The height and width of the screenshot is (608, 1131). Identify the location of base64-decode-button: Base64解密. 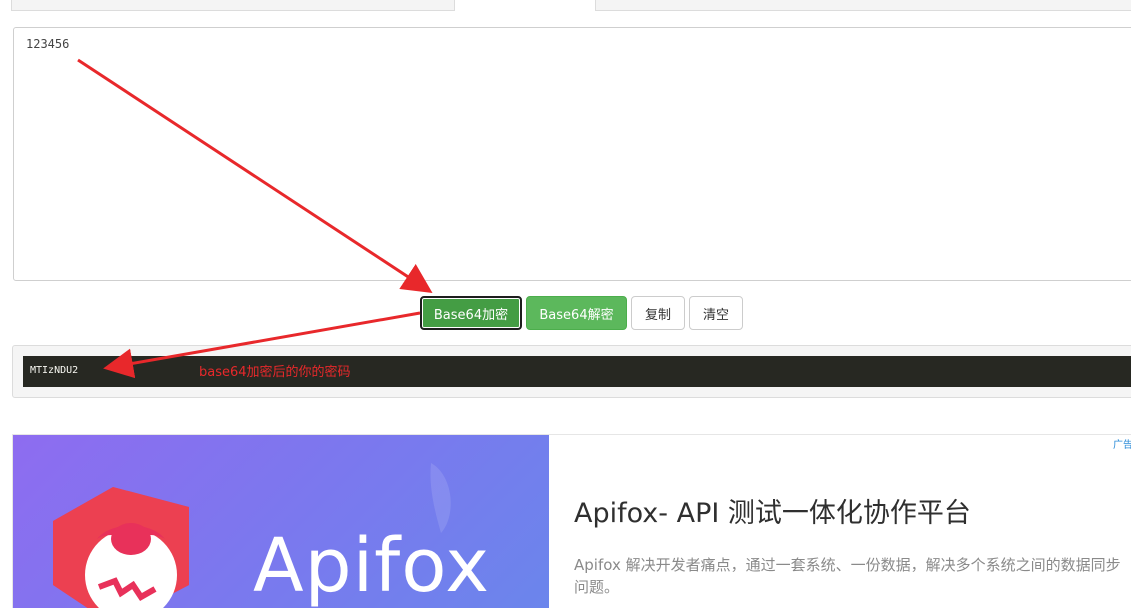
(576, 313).